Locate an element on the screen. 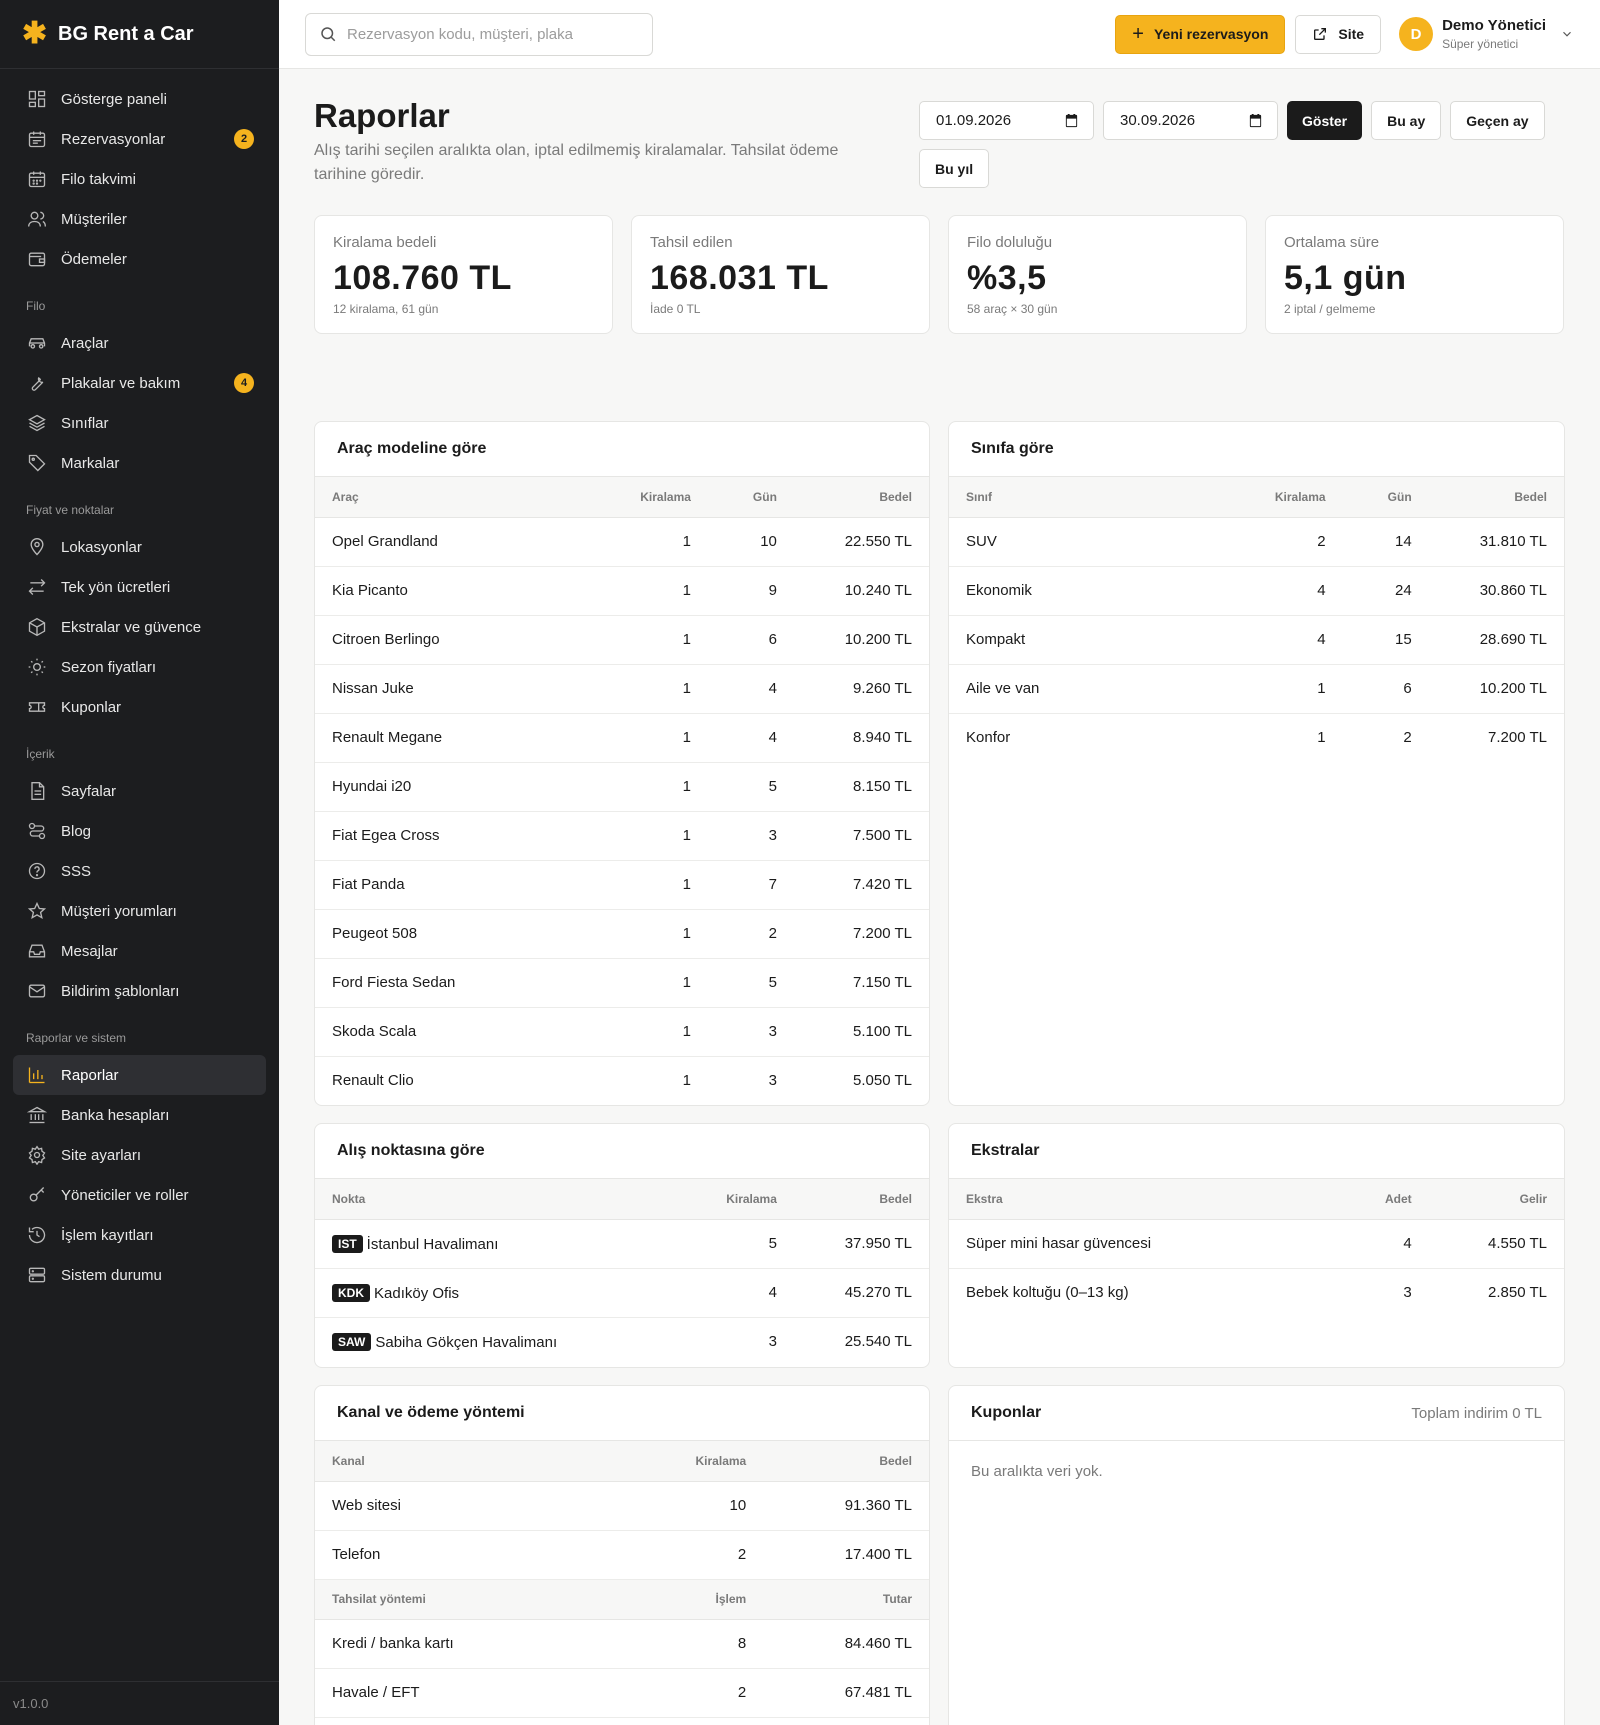  sidebar-item-dashboard: Gösterge paneli is located at coordinates (139, 99).